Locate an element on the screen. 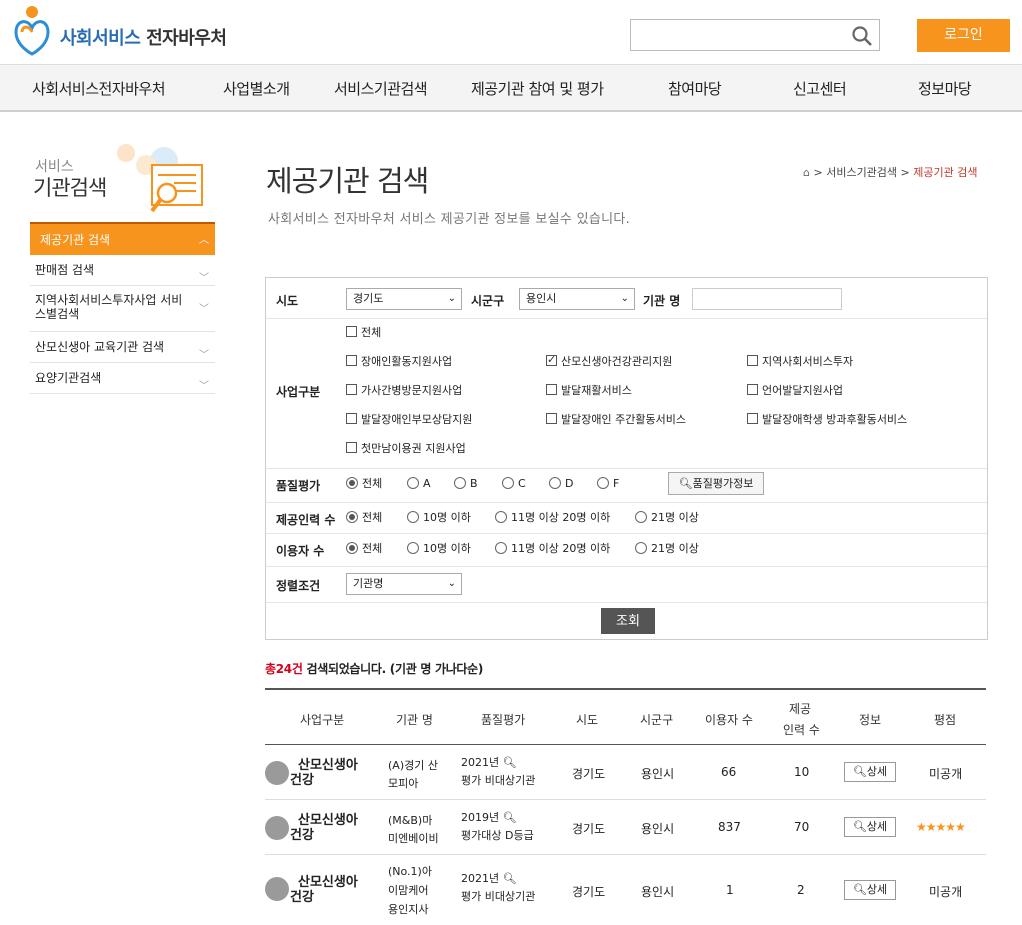 Image resolution: width=1022 pixels, height=925 pixels. column-header: 평점 is located at coordinates (945, 720).